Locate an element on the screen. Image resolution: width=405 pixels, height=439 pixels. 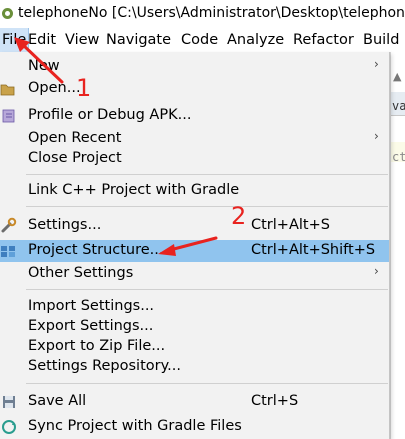
android-studio-icon is located at coordinates (7, 13).